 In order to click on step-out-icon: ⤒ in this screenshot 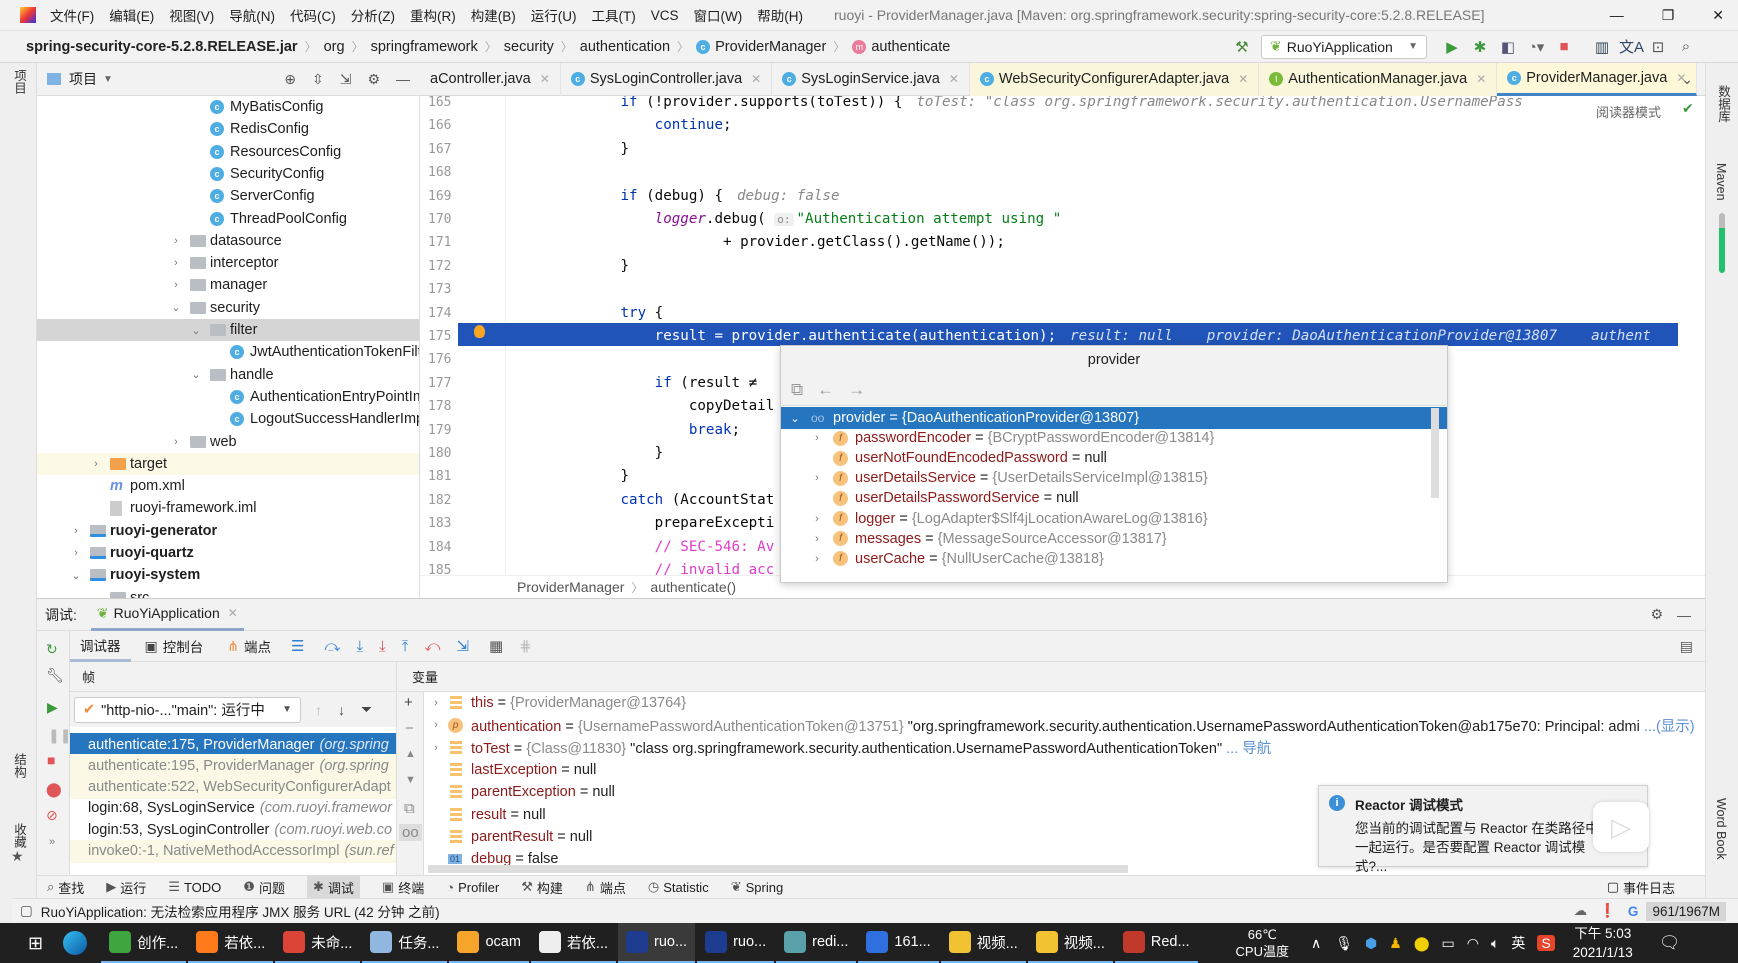, I will do `click(405, 646)`.